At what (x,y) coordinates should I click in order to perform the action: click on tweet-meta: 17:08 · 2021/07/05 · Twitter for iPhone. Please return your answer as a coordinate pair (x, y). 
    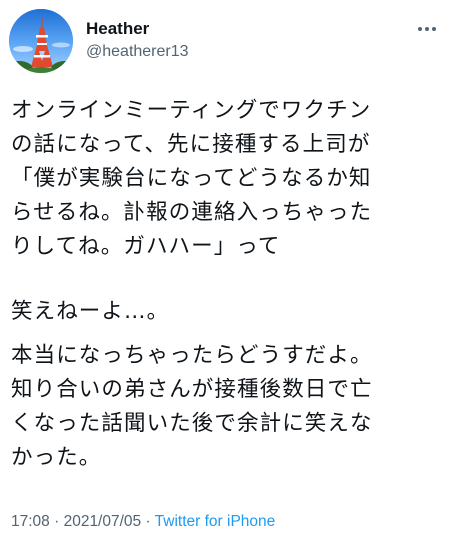
    Looking at the image, I should click on (143, 522).